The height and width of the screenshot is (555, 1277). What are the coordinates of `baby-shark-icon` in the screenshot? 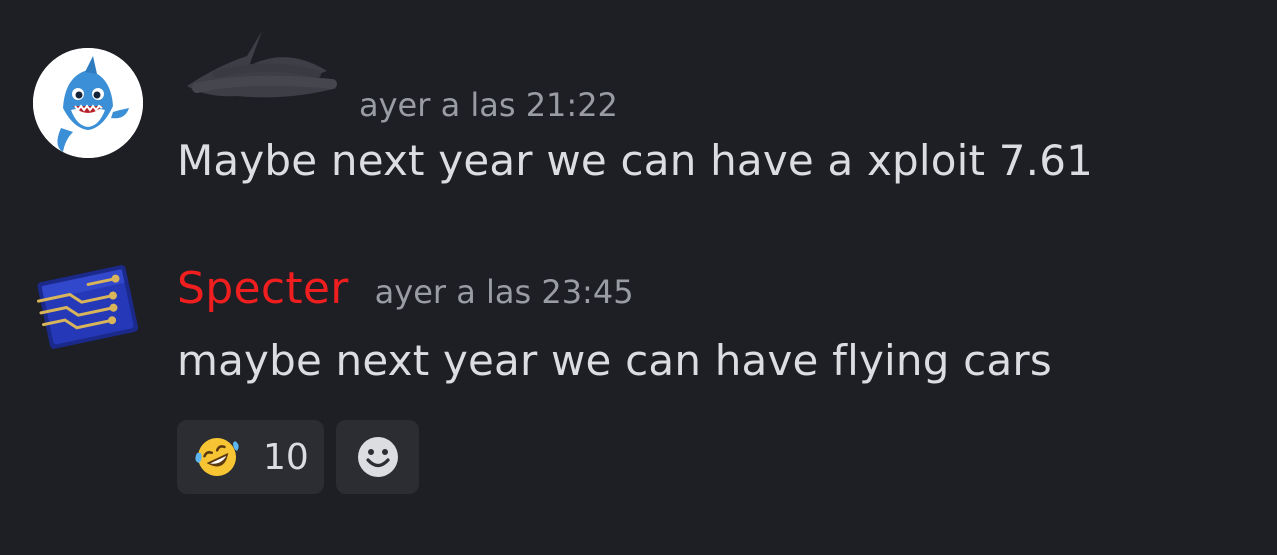 It's located at (88, 103).